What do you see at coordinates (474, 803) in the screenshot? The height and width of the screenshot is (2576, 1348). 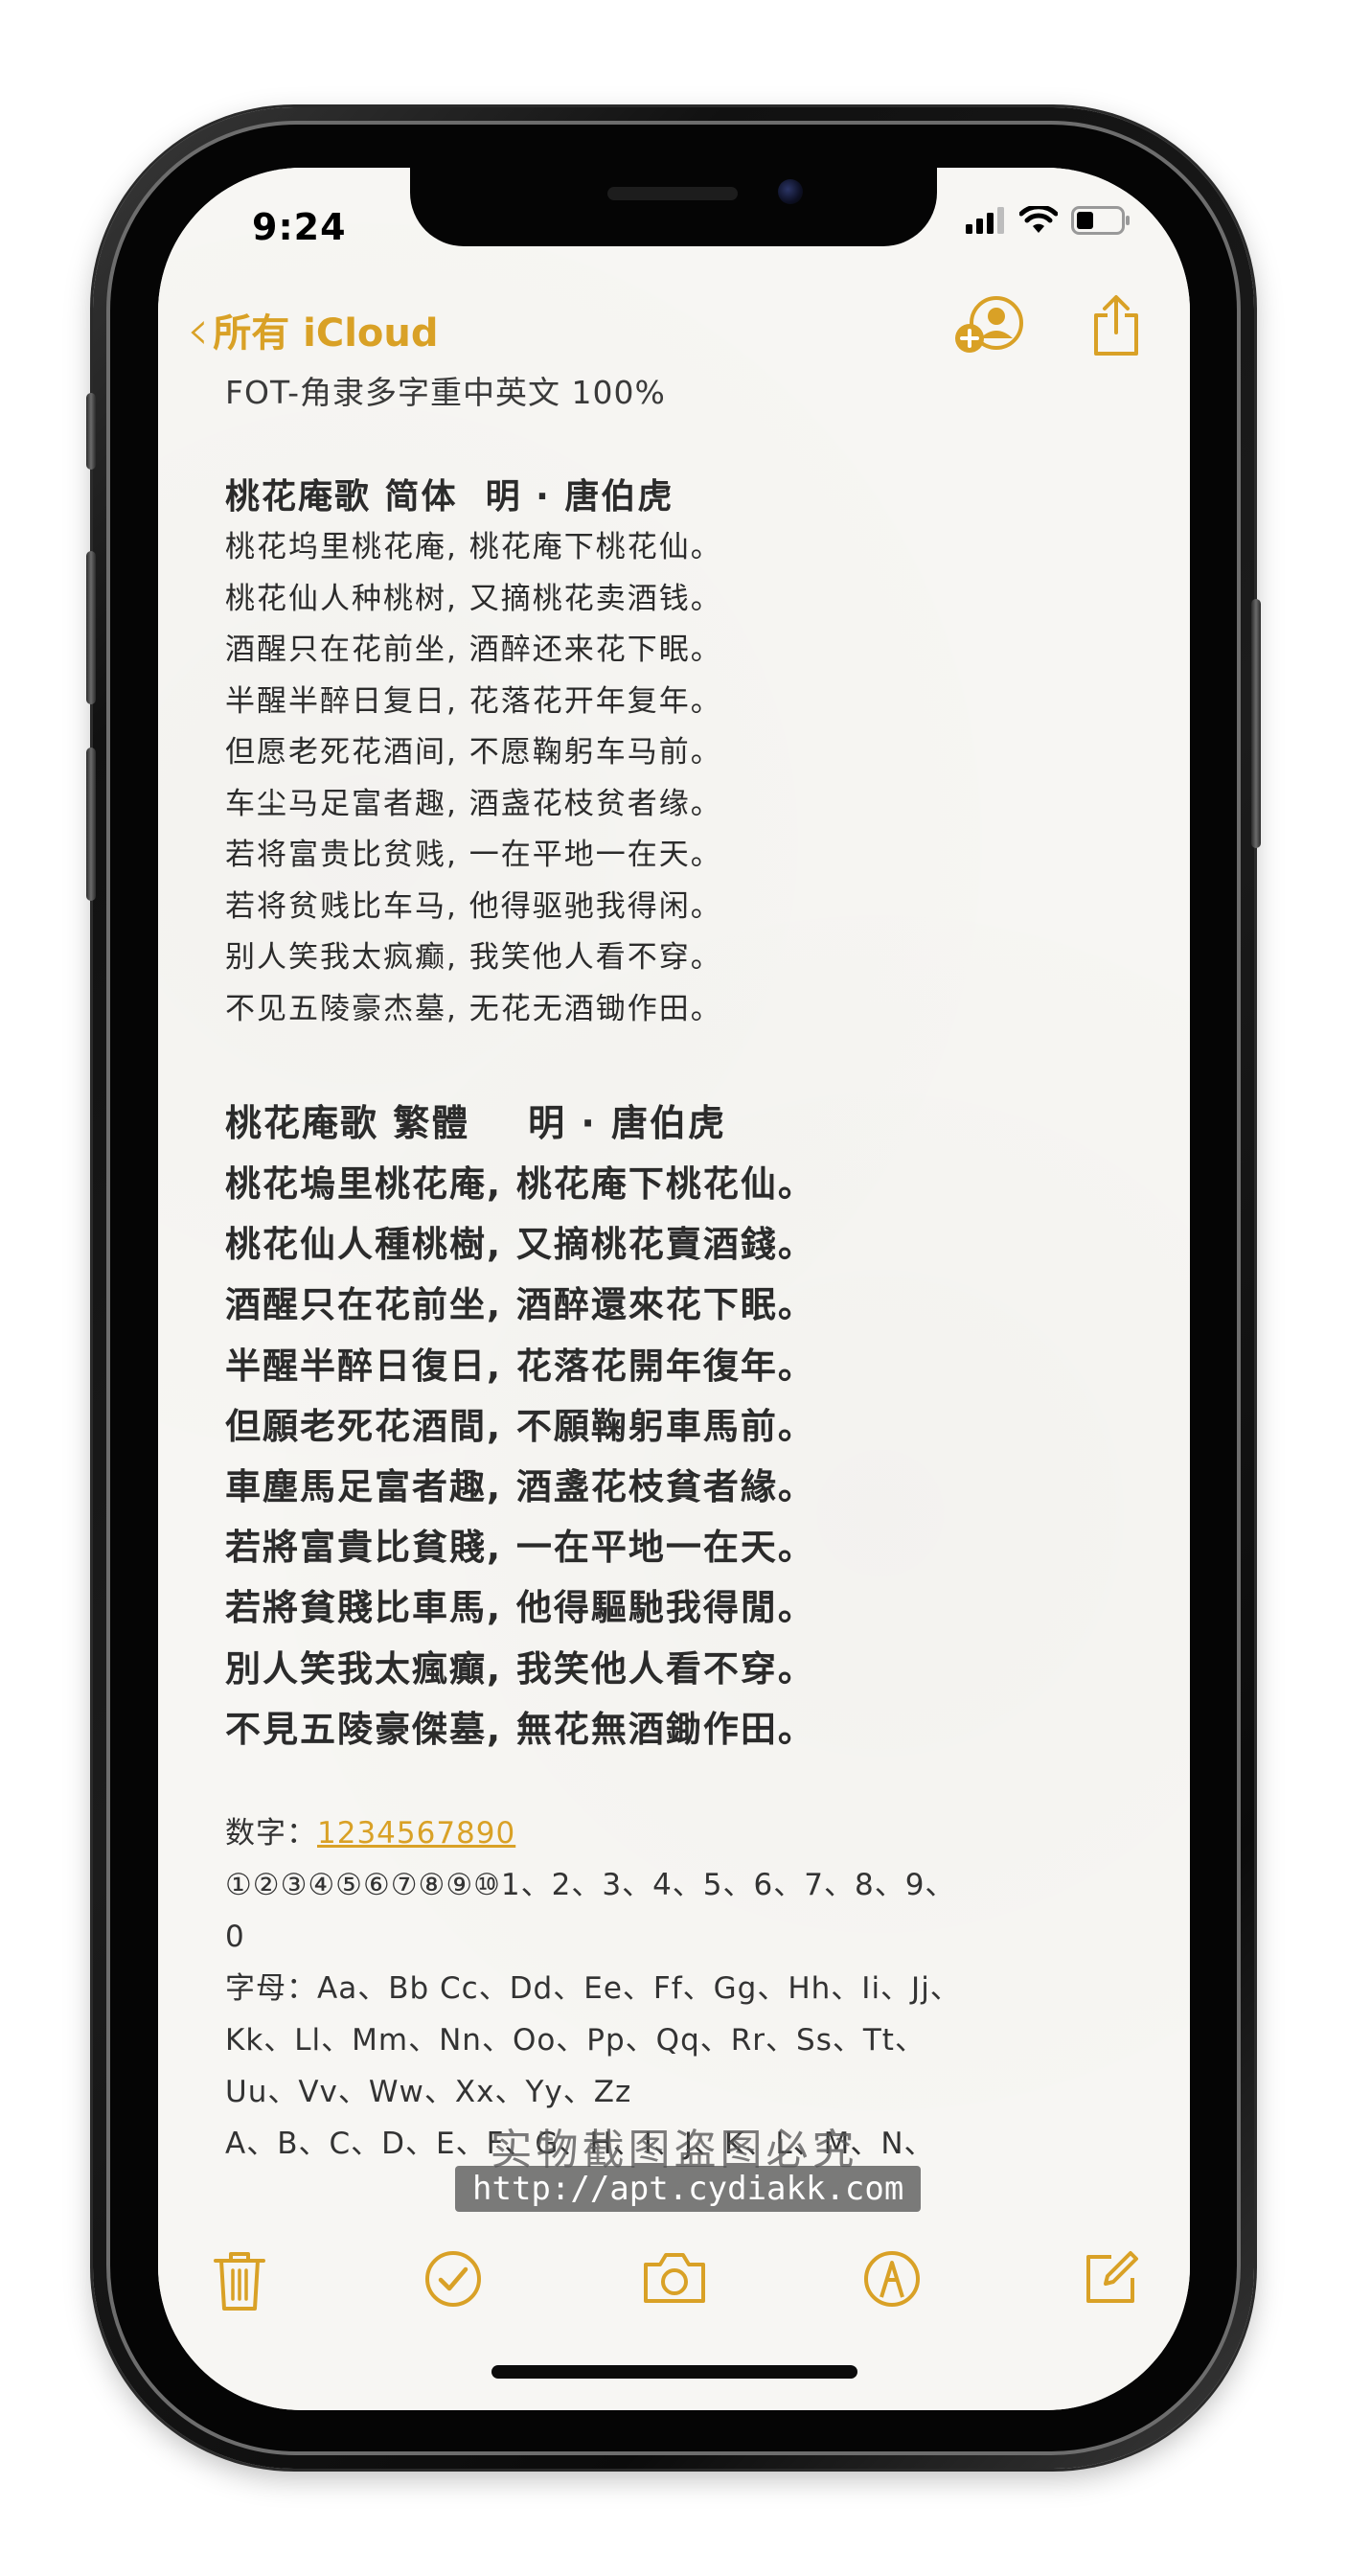 I see `poem-line: 车尘马足富者趣, 酒盏花枝贫者缘。` at bounding box center [474, 803].